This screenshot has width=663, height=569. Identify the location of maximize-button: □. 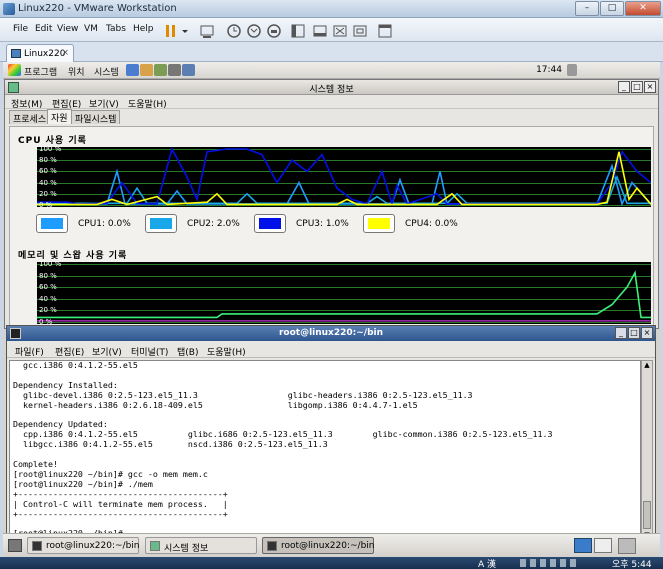
(612, 8).